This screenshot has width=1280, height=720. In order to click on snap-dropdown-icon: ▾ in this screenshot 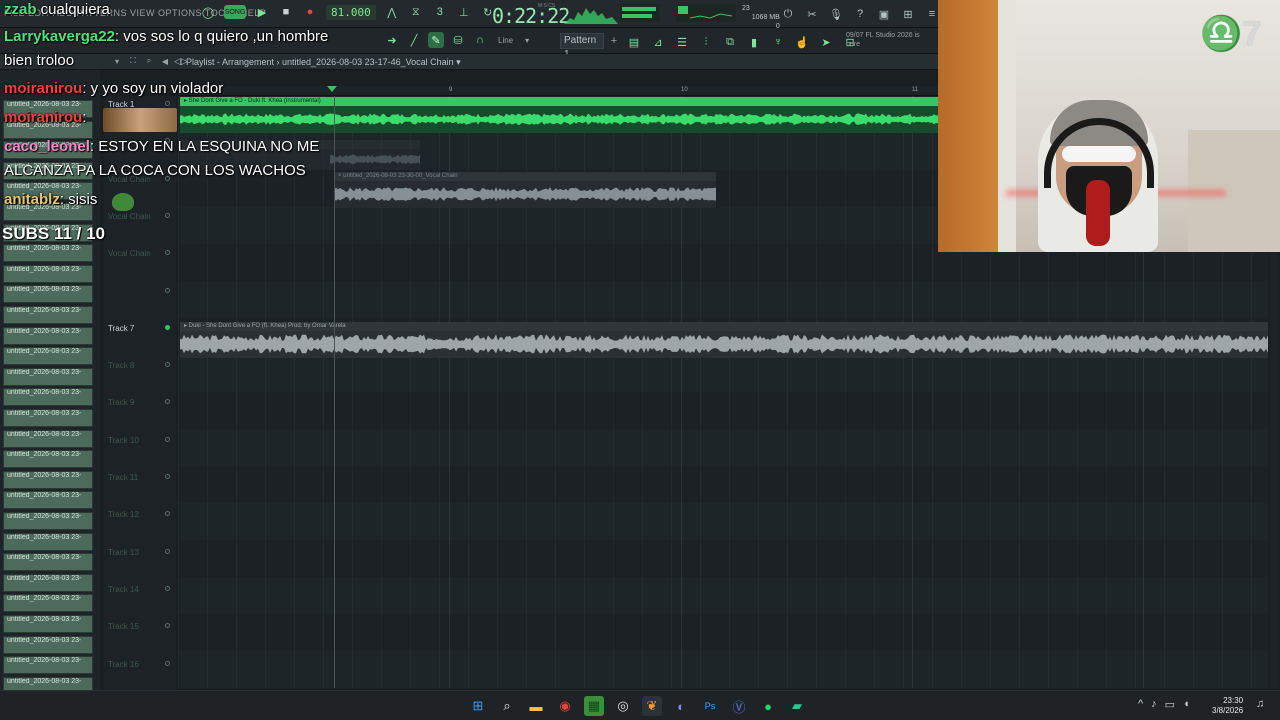, I will do `click(527, 40)`.